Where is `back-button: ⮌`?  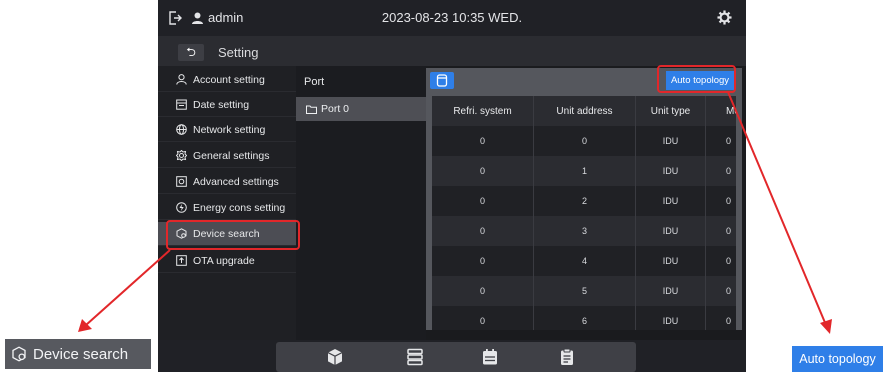 back-button: ⮌ is located at coordinates (191, 52).